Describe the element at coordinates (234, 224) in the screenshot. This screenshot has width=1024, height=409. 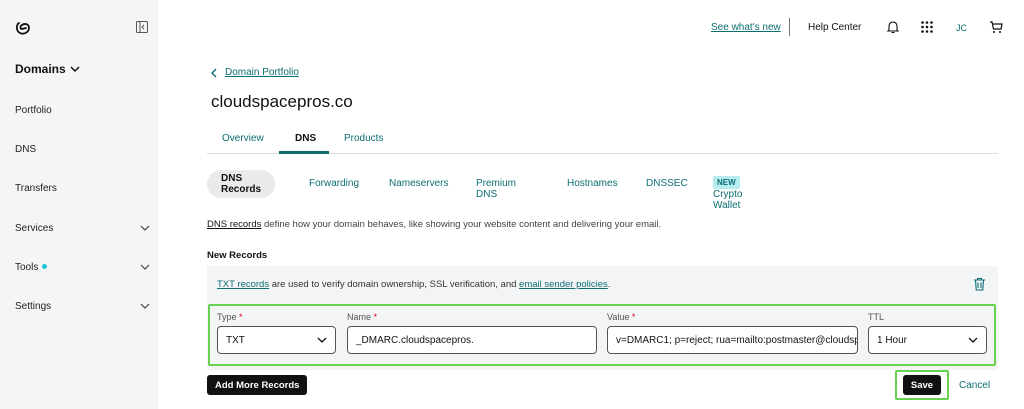
I see `dns-records-link: DNS records` at that location.